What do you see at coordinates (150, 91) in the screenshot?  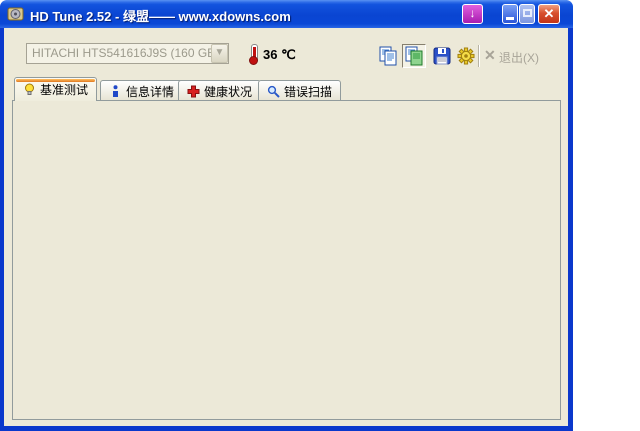 I see `tab-label: 信息详情` at bounding box center [150, 91].